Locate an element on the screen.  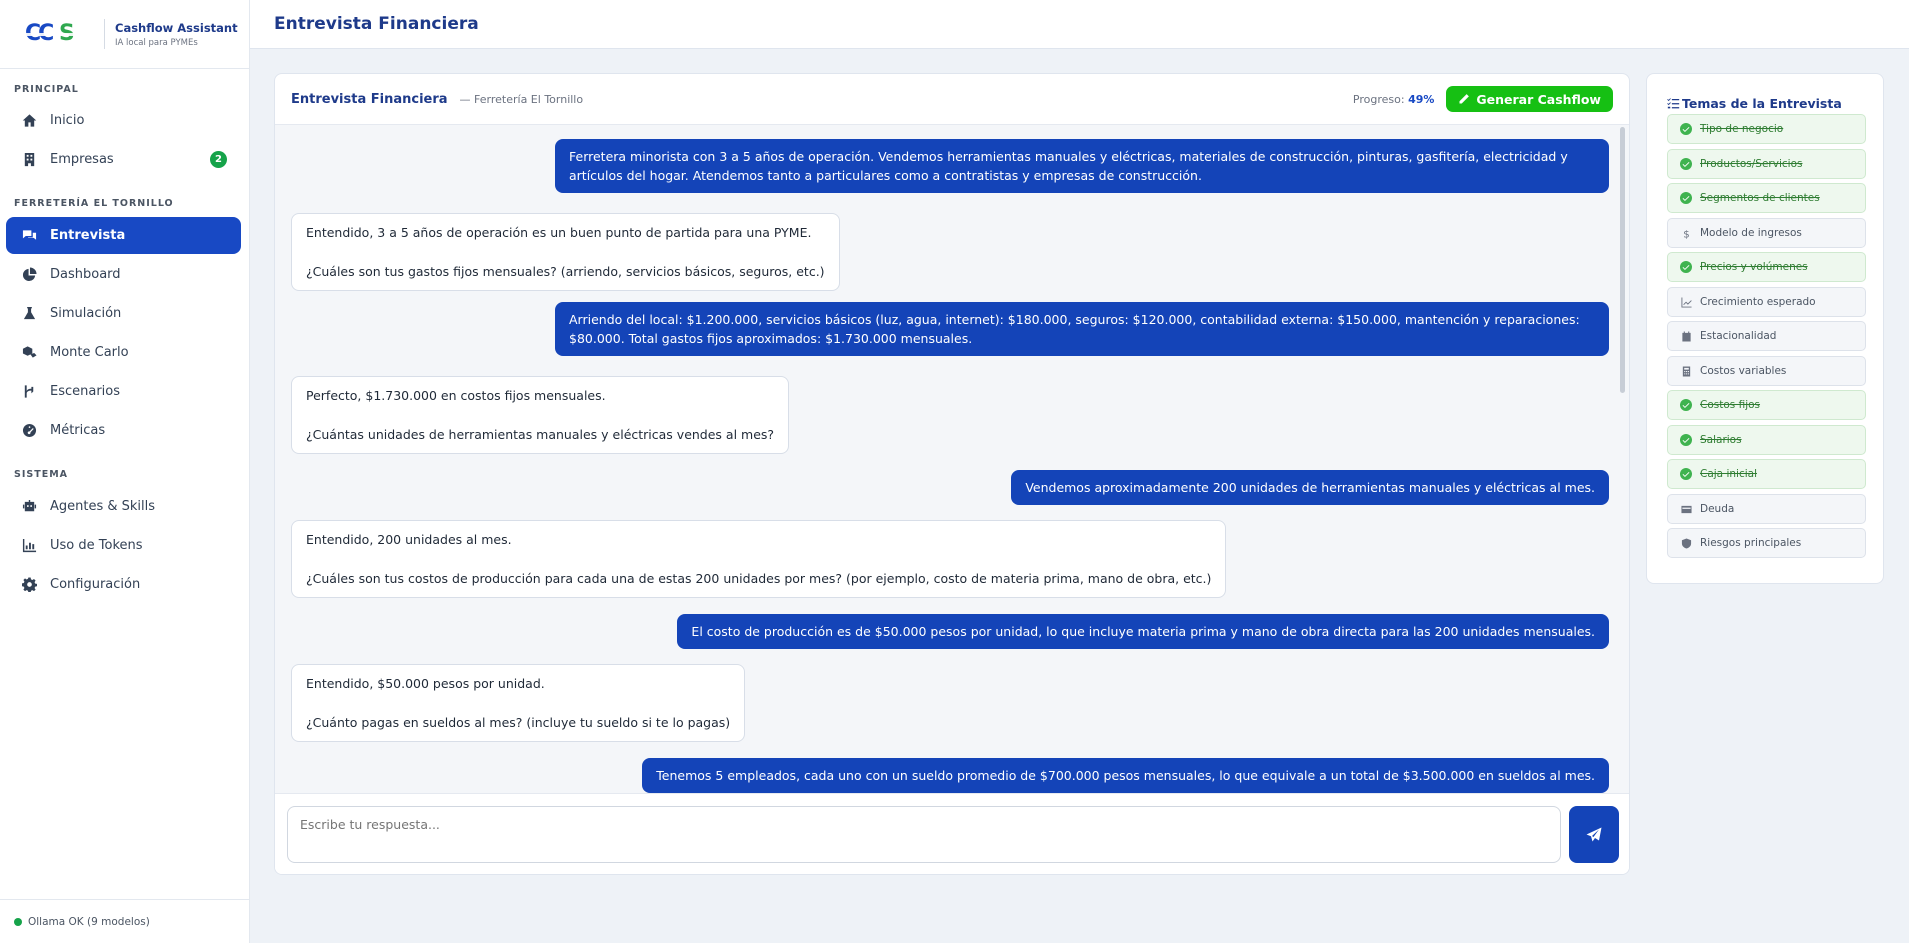
progress-label: Progreso: is located at coordinates (1378, 99).